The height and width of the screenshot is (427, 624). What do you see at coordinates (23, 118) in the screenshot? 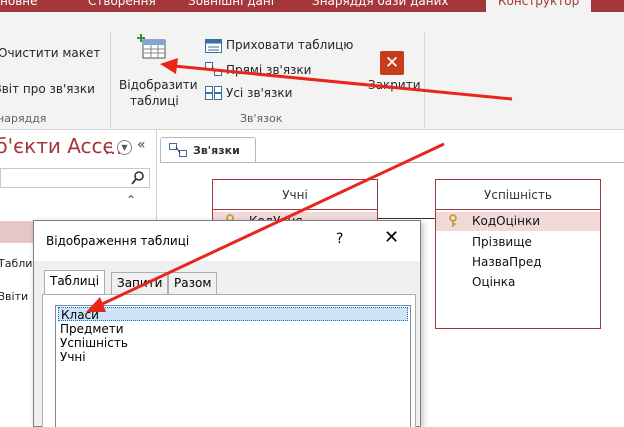
I see `tools-group-label: Знаряддя` at bounding box center [23, 118].